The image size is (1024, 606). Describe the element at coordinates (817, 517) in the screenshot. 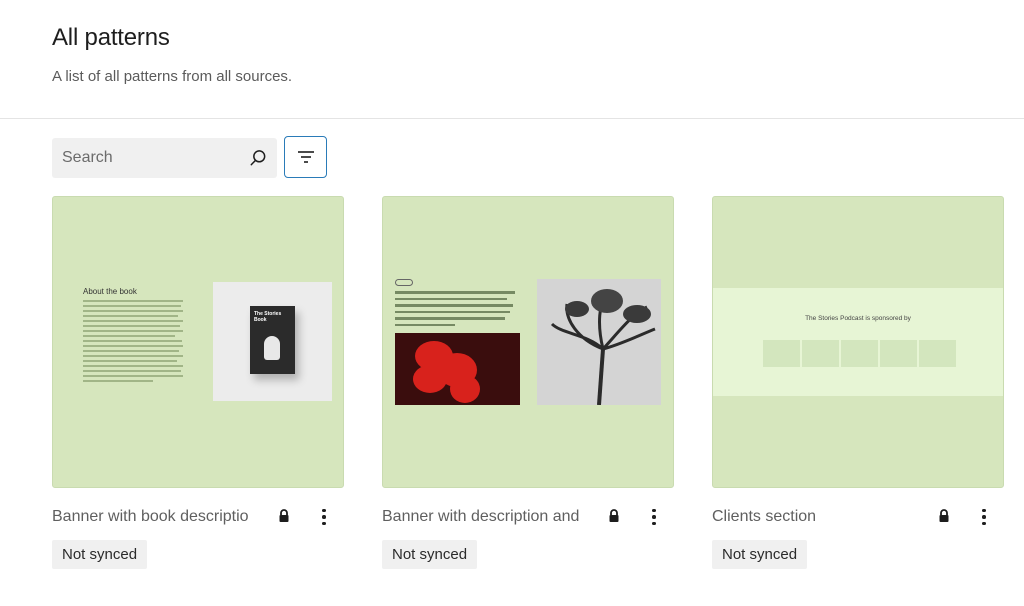

I see `pattern-title: Clients section` at that location.